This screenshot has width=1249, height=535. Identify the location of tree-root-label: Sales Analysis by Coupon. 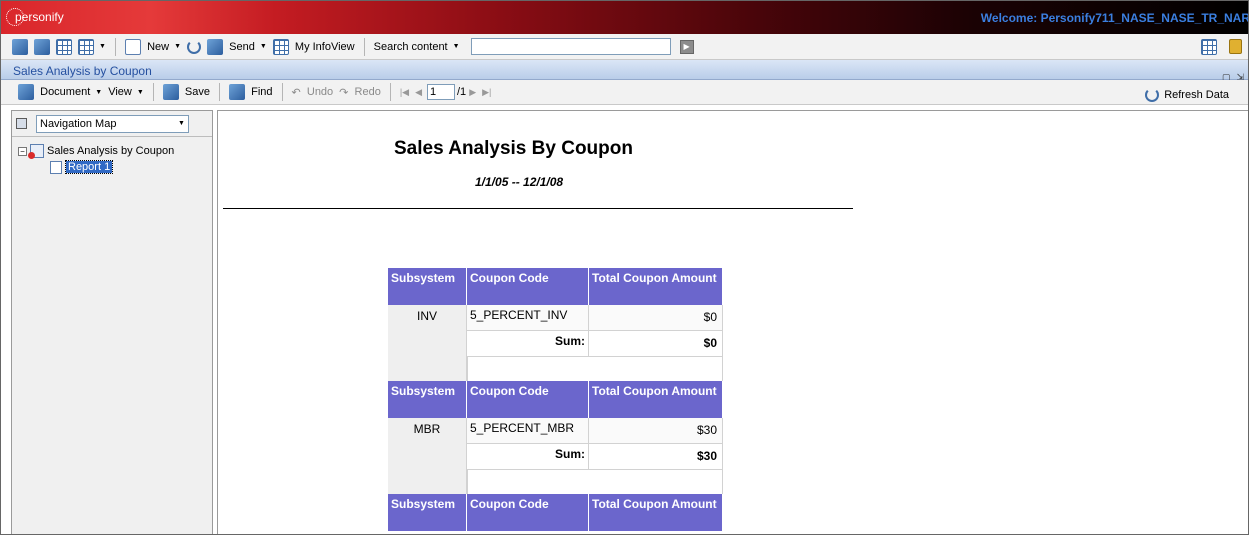
(111, 151).